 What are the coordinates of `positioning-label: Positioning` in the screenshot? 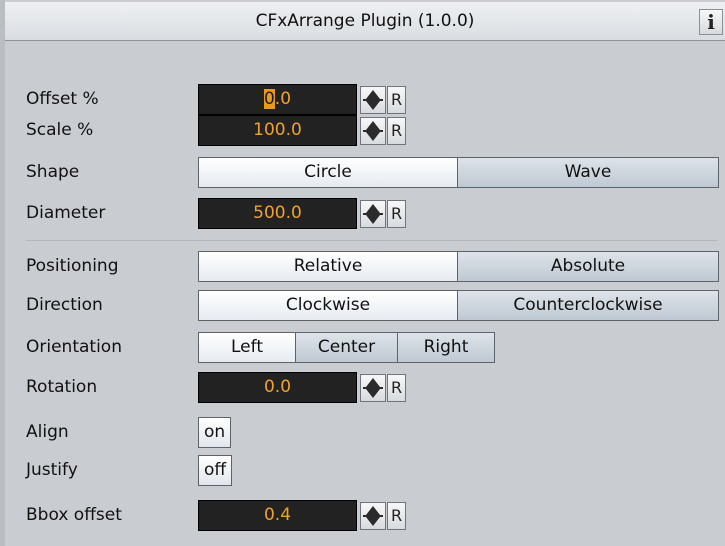 It's located at (72, 266).